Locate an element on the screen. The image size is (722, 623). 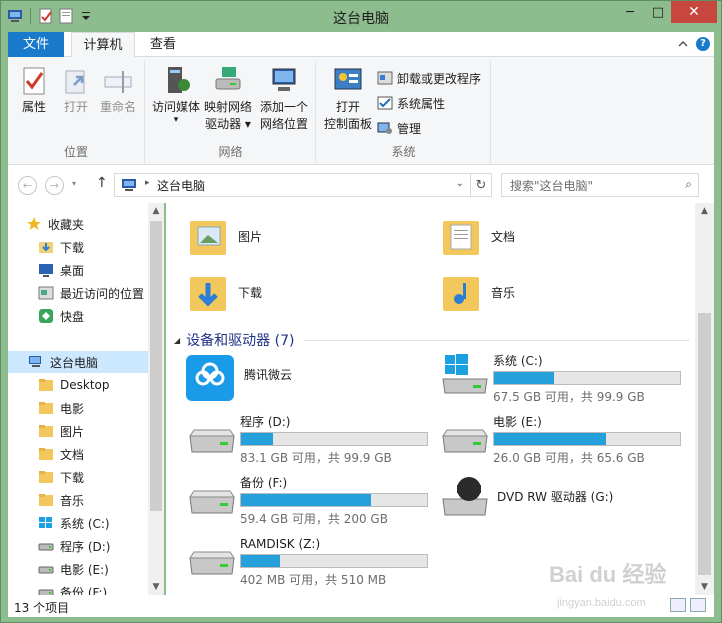
navigation-scrollbar: ▲ ▼ is located at coordinates (156, 399).